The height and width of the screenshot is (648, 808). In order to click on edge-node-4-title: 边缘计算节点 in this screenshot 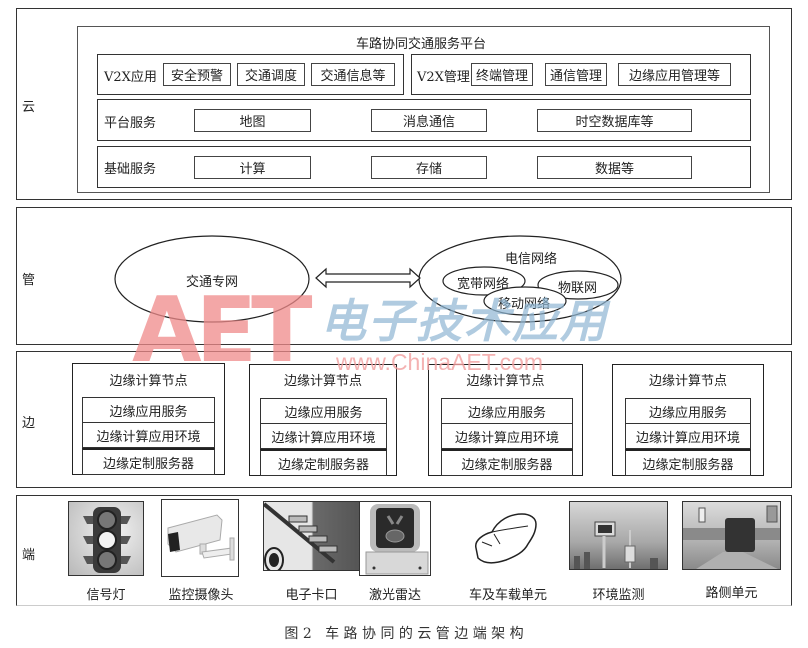, I will do `click(687, 381)`.